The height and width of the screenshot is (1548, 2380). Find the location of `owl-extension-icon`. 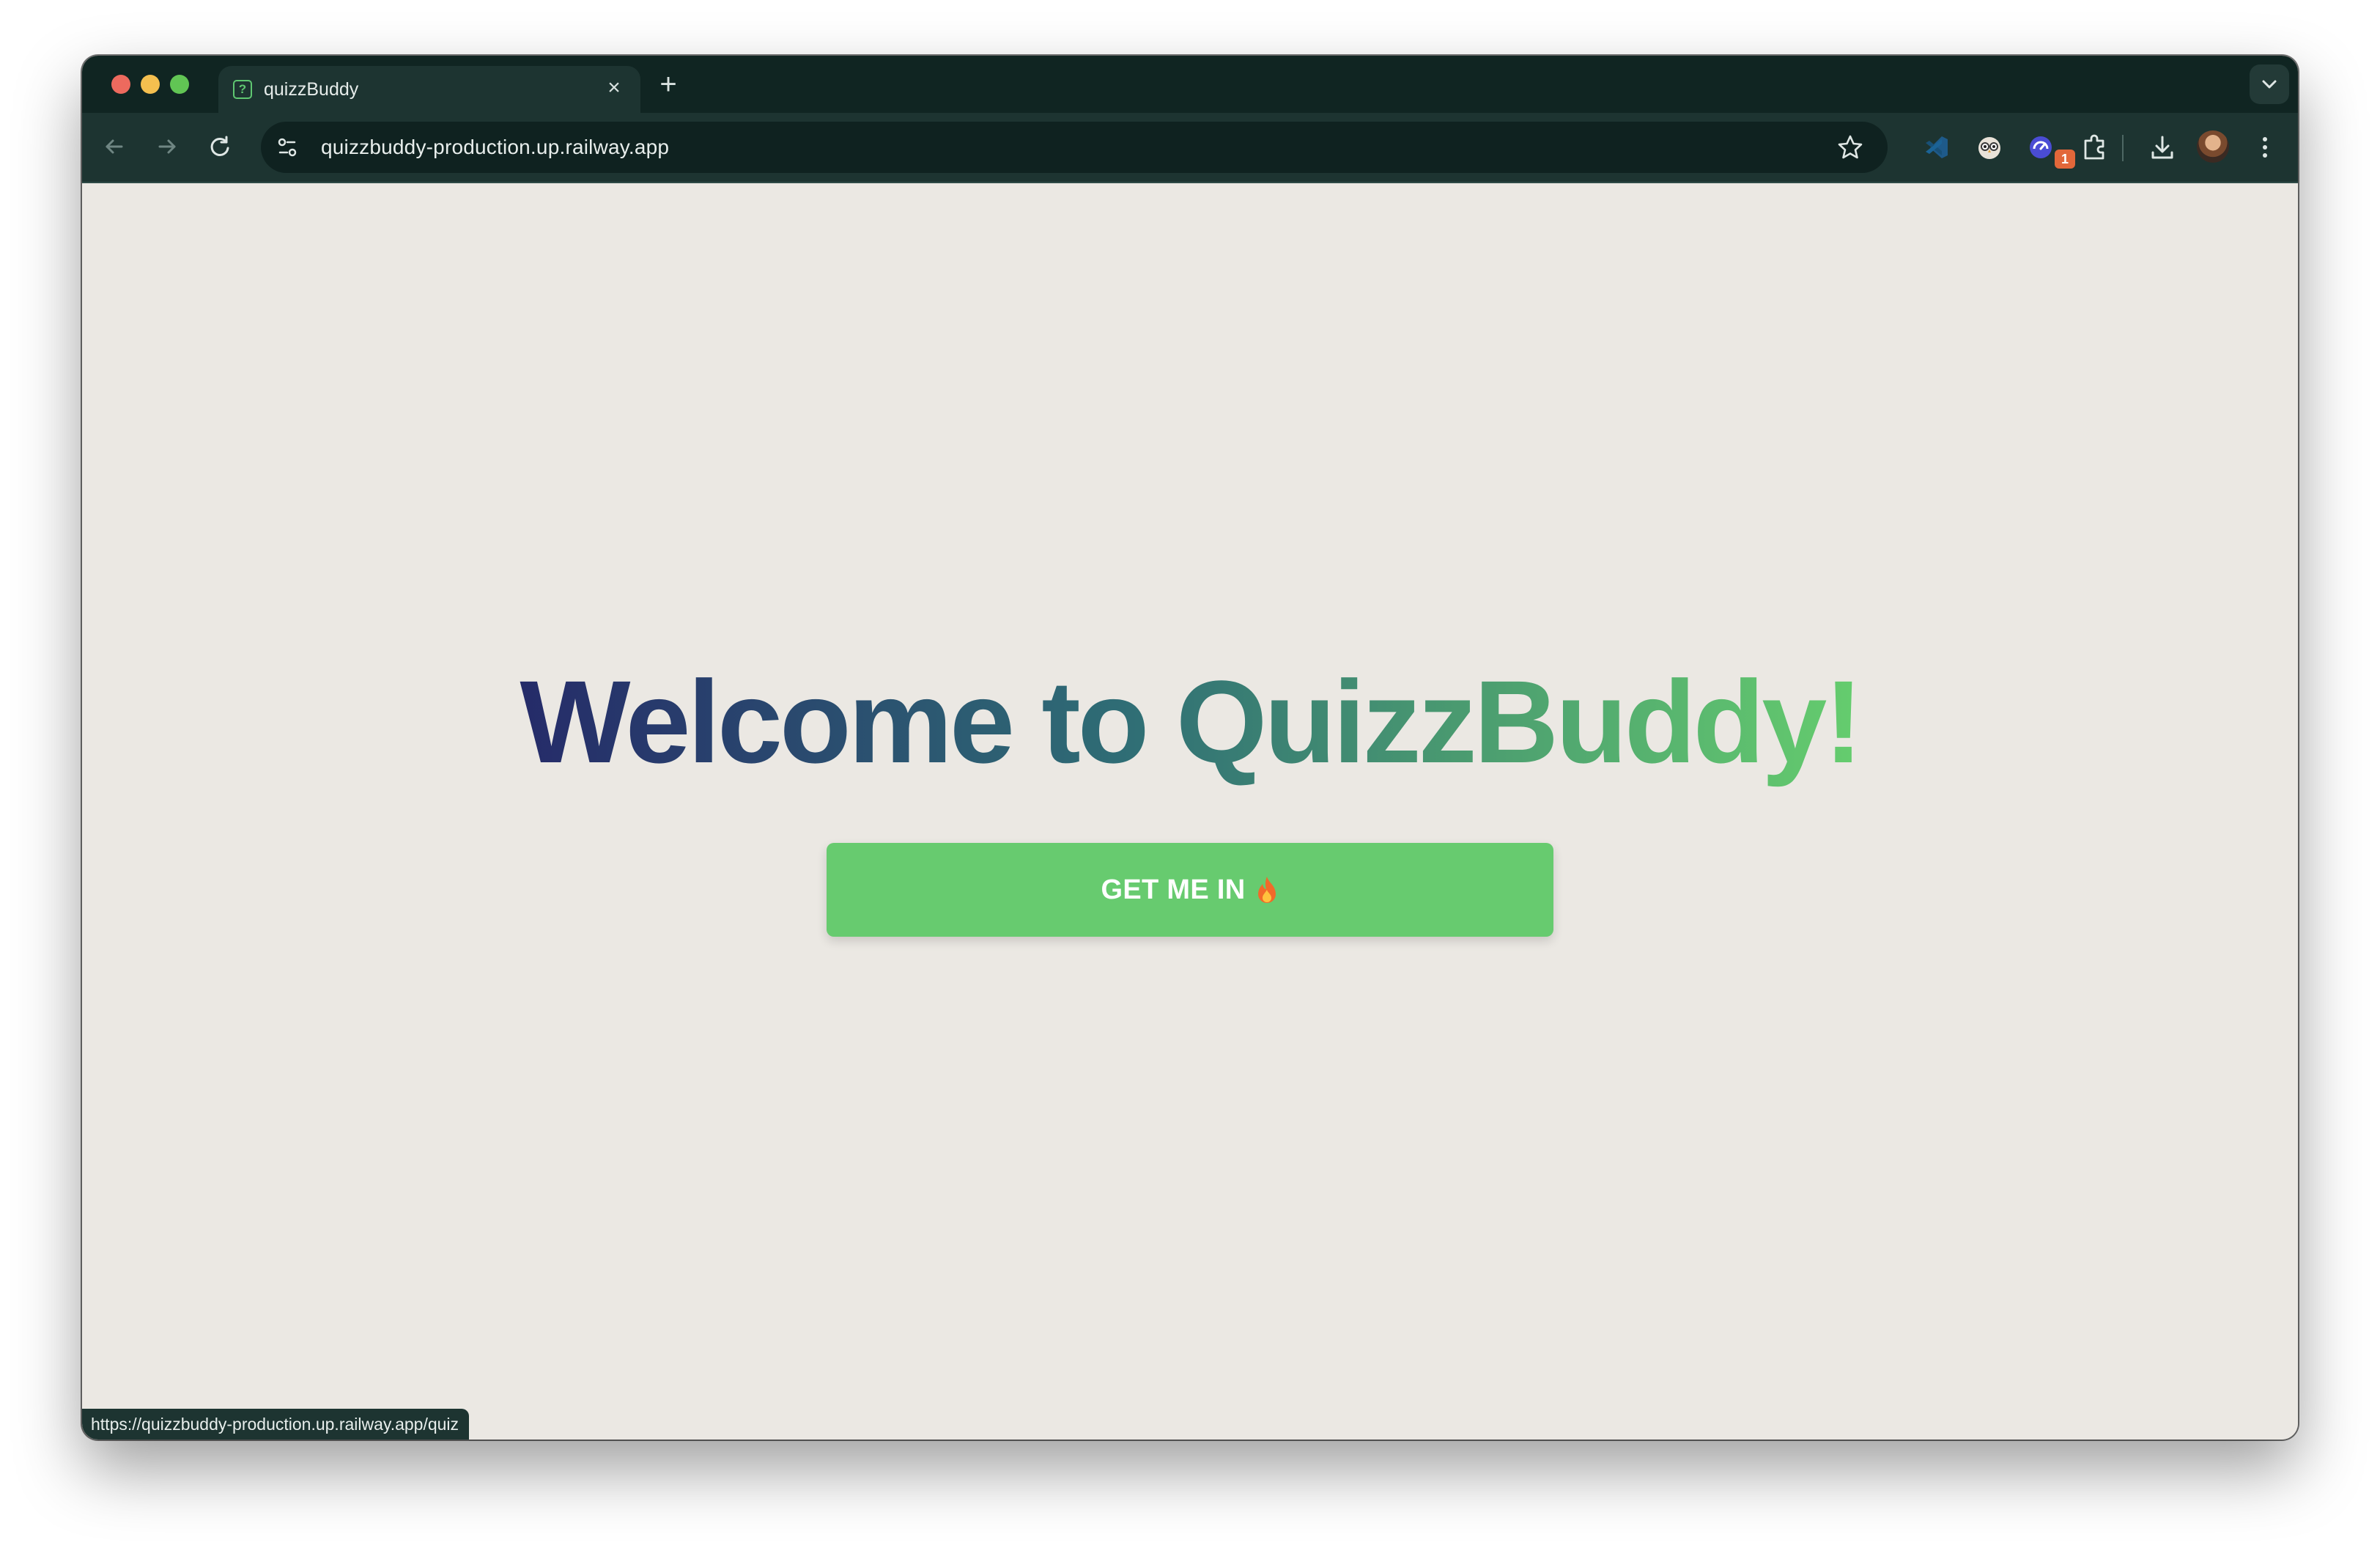

owl-extension-icon is located at coordinates (1989, 147).